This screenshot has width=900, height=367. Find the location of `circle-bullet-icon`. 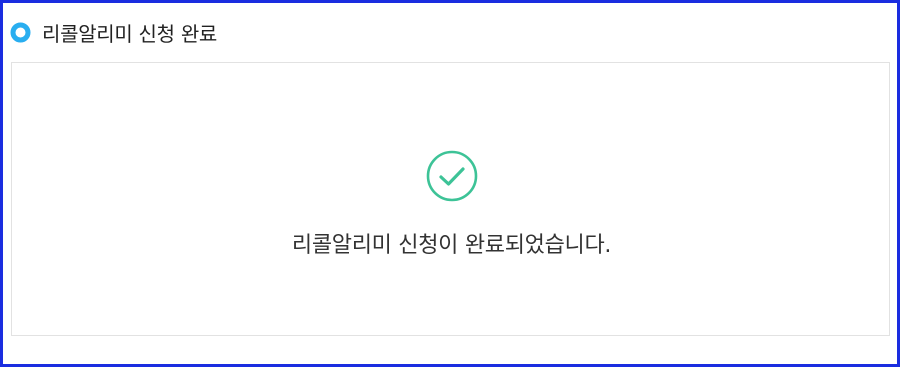

circle-bullet-icon is located at coordinates (20, 32).